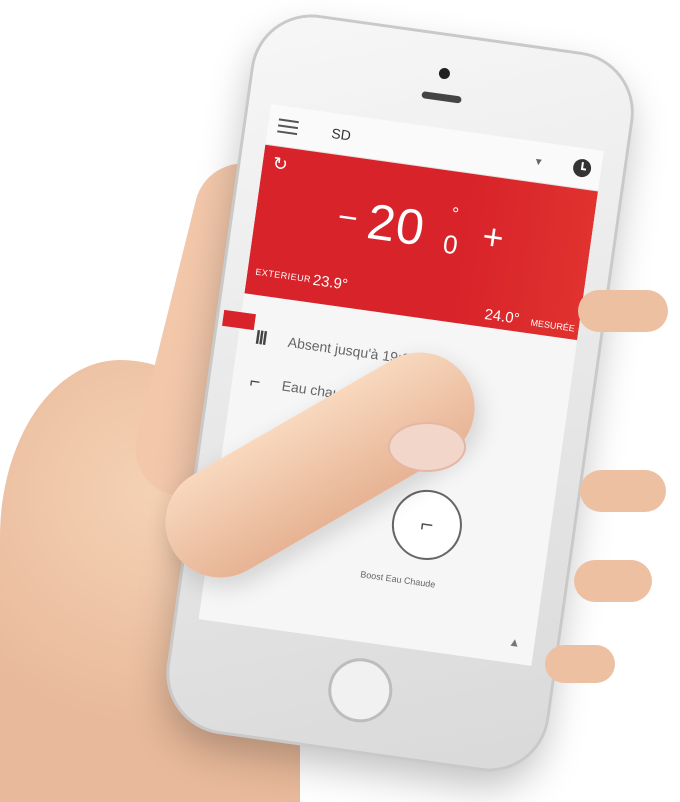 Image resolution: width=680 pixels, height=802 pixels. What do you see at coordinates (582, 168) in the screenshot?
I see `clock-icon` at bounding box center [582, 168].